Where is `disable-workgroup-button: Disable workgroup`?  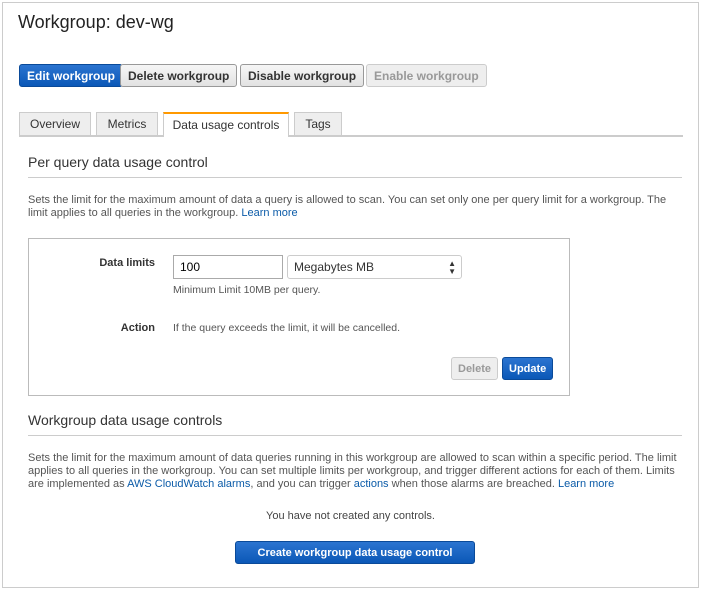
disable-workgroup-button: Disable workgroup is located at coordinates (302, 75).